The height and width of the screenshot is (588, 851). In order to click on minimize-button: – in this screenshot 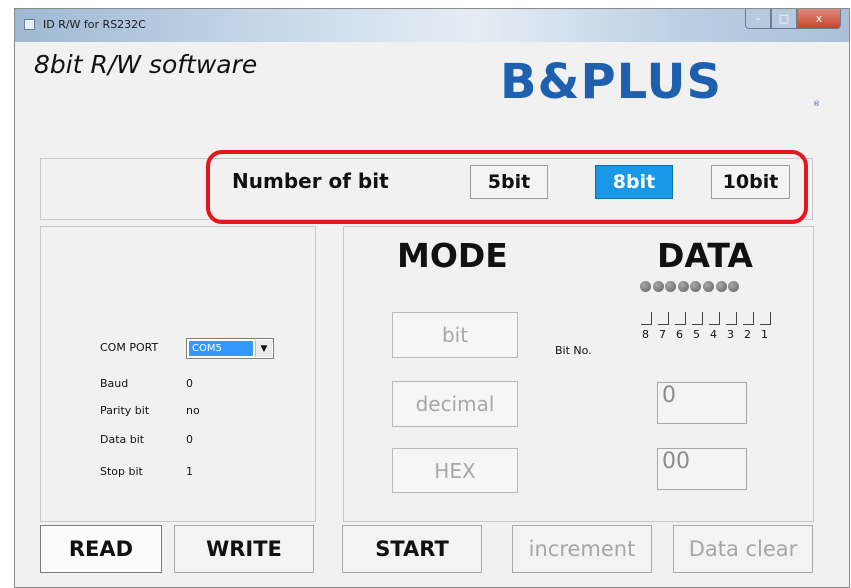, I will do `click(758, 19)`.